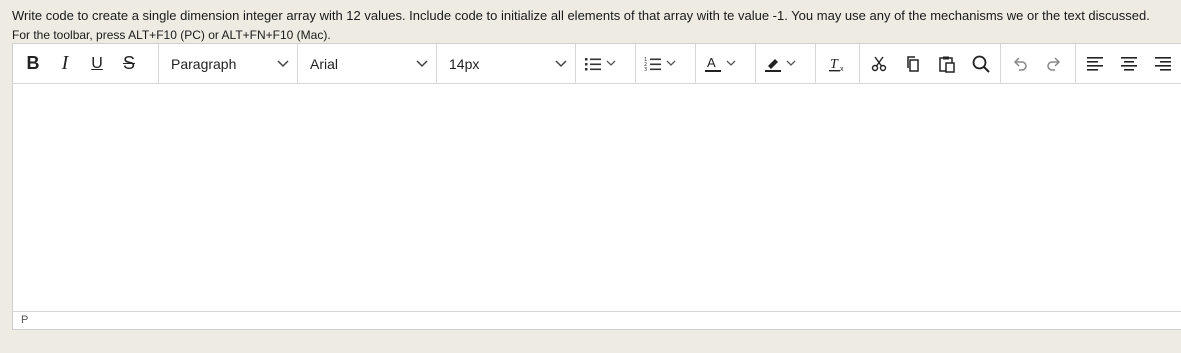 This screenshot has width=1181, height=353. I want to click on italic-button: I, so click(65, 64).